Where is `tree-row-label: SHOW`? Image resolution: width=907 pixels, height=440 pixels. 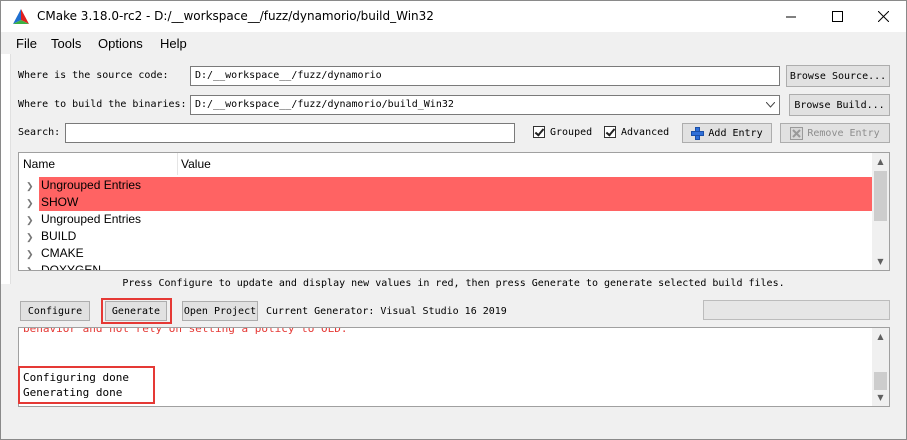 tree-row-label: SHOW is located at coordinates (60, 202).